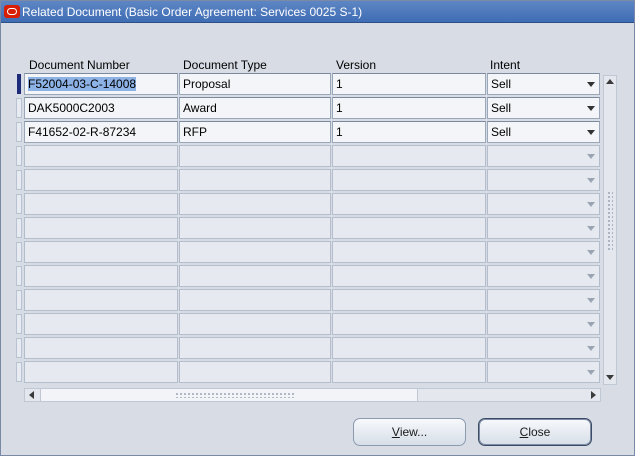 This screenshot has height=456, width=635. Describe the element at coordinates (339, 108) in the screenshot. I see `cell-version-value: 1` at that location.